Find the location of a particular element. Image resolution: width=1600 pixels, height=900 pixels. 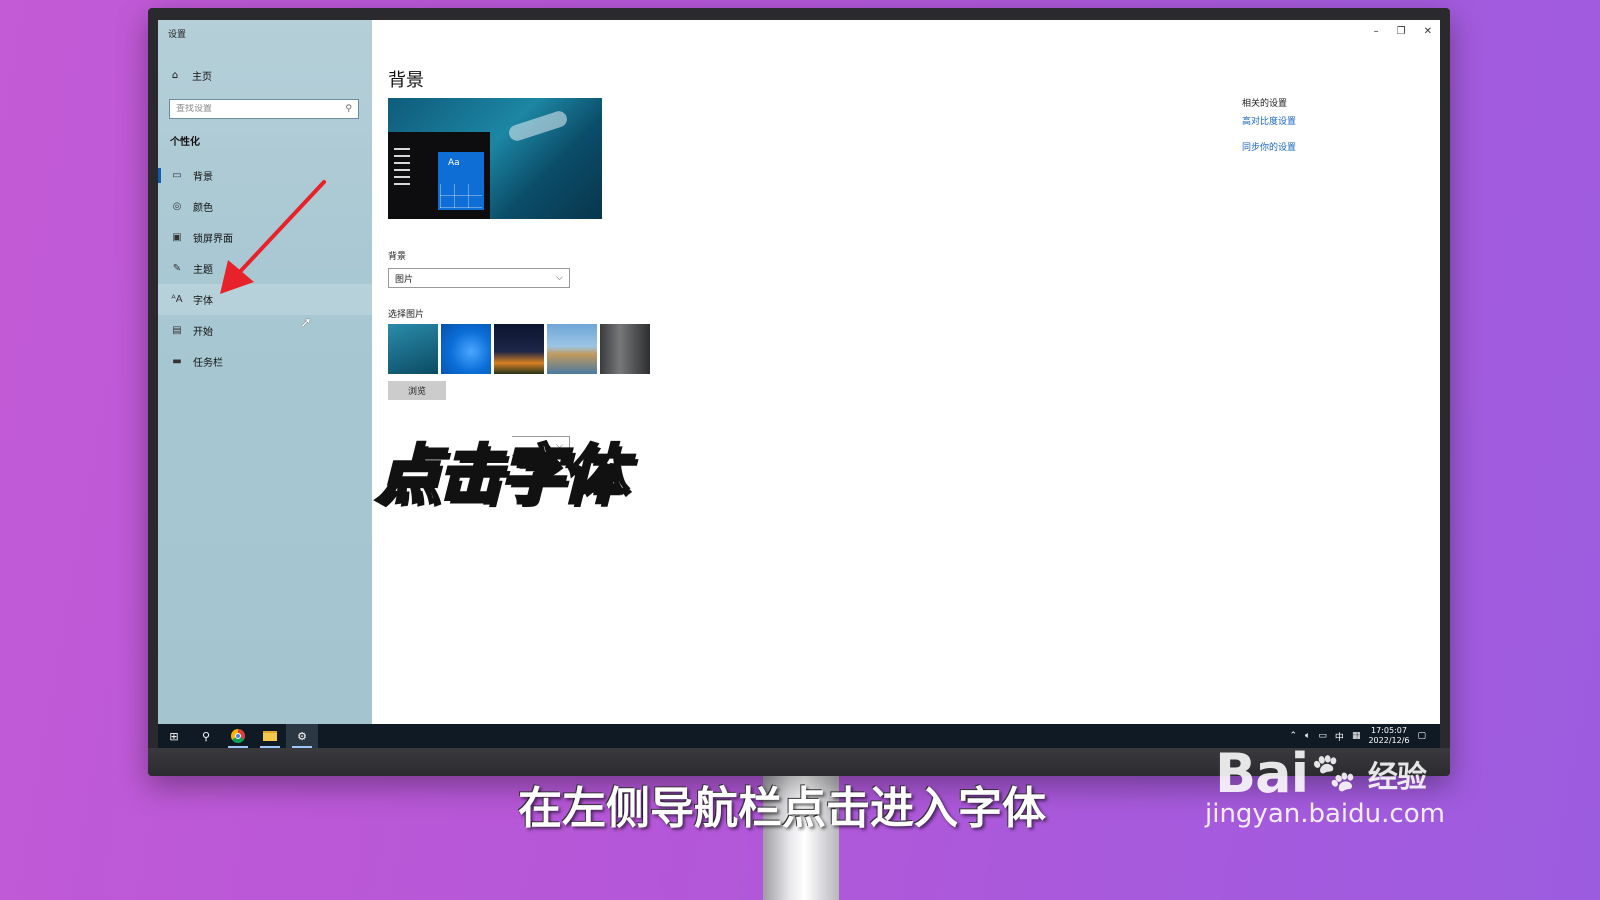

sidebar-item-taskbar: ▬ 任务栏 is located at coordinates (265, 361).